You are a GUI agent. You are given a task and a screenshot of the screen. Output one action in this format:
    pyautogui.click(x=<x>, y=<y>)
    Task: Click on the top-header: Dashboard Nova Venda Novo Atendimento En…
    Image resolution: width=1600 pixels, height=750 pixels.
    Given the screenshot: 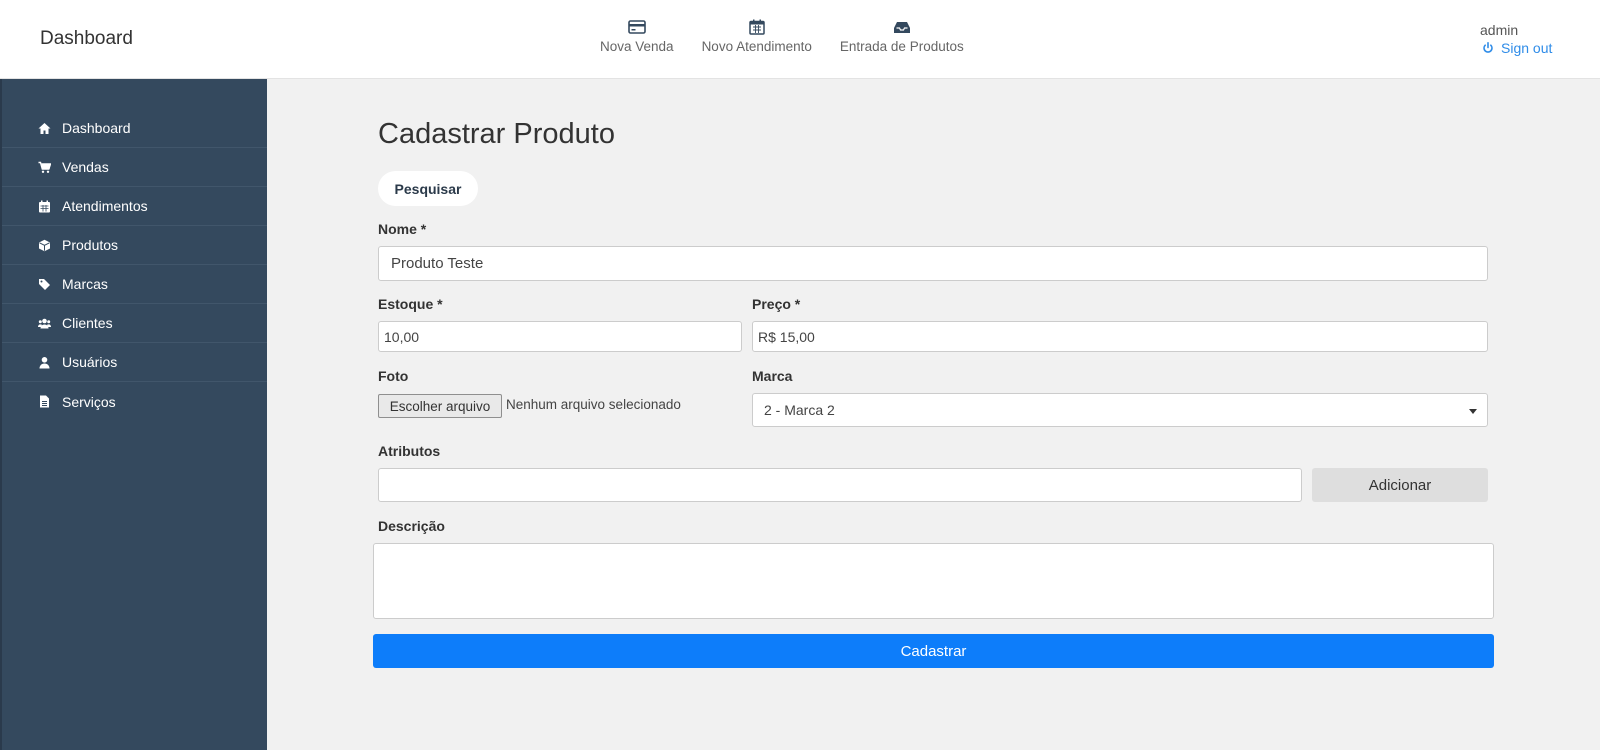 What is the action you would take?
    pyautogui.click(x=800, y=39)
    